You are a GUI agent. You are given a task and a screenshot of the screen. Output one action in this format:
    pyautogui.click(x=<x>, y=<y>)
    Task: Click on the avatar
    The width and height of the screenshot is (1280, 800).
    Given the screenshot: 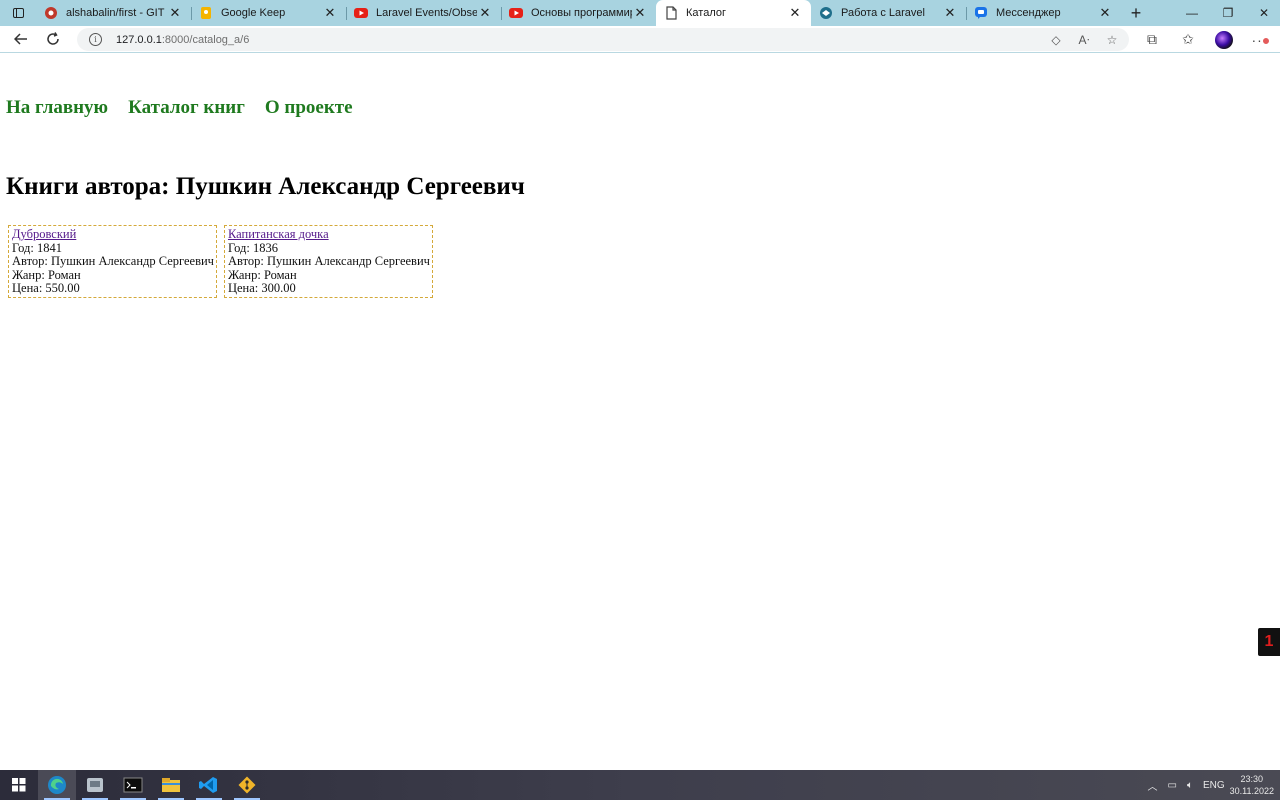 What is the action you would take?
    pyautogui.click(x=1224, y=39)
    